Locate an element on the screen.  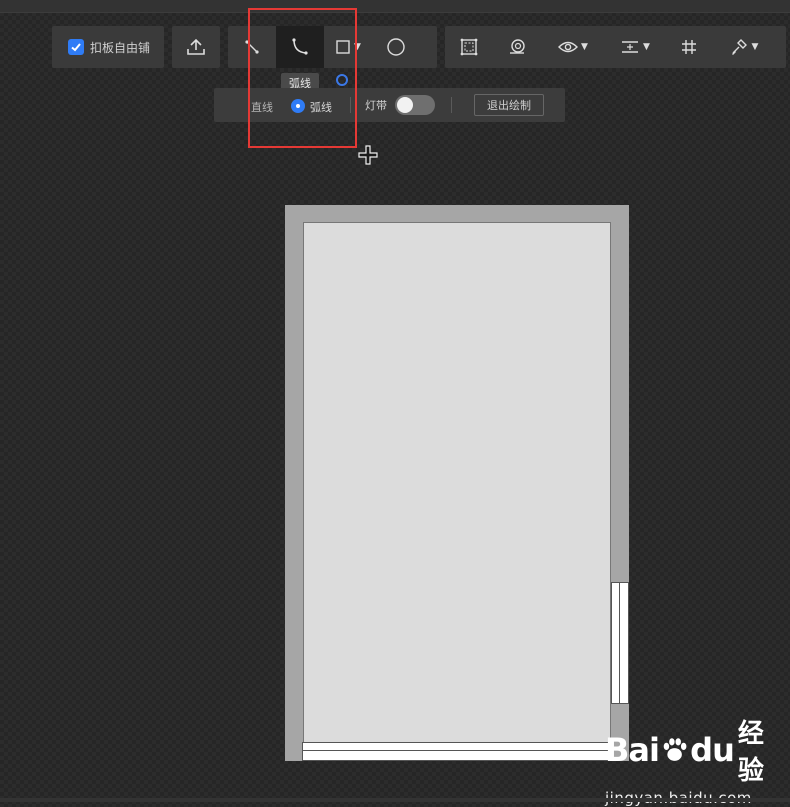
snap-checkbox-label: 扣板自由铺 is located at coordinates (120, 47).